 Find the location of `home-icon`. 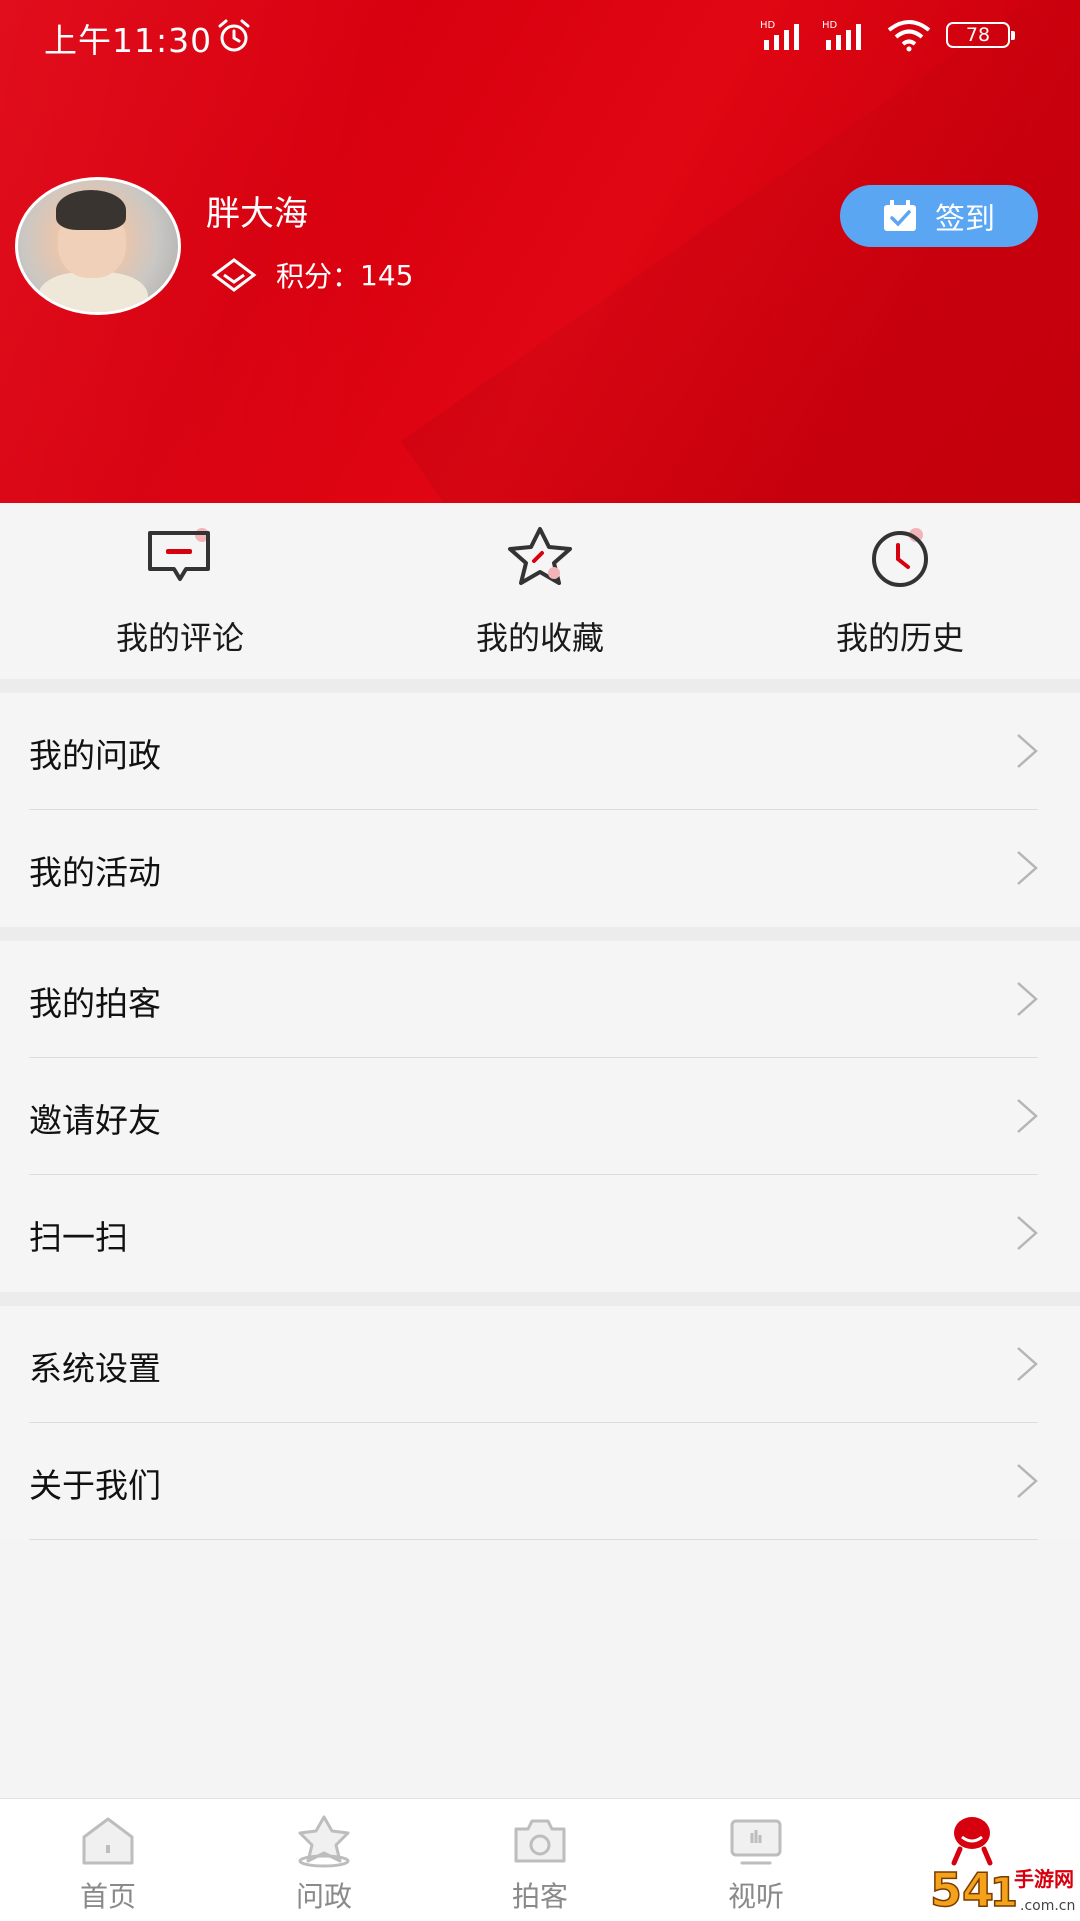

home-icon is located at coordinates (108, 1841).